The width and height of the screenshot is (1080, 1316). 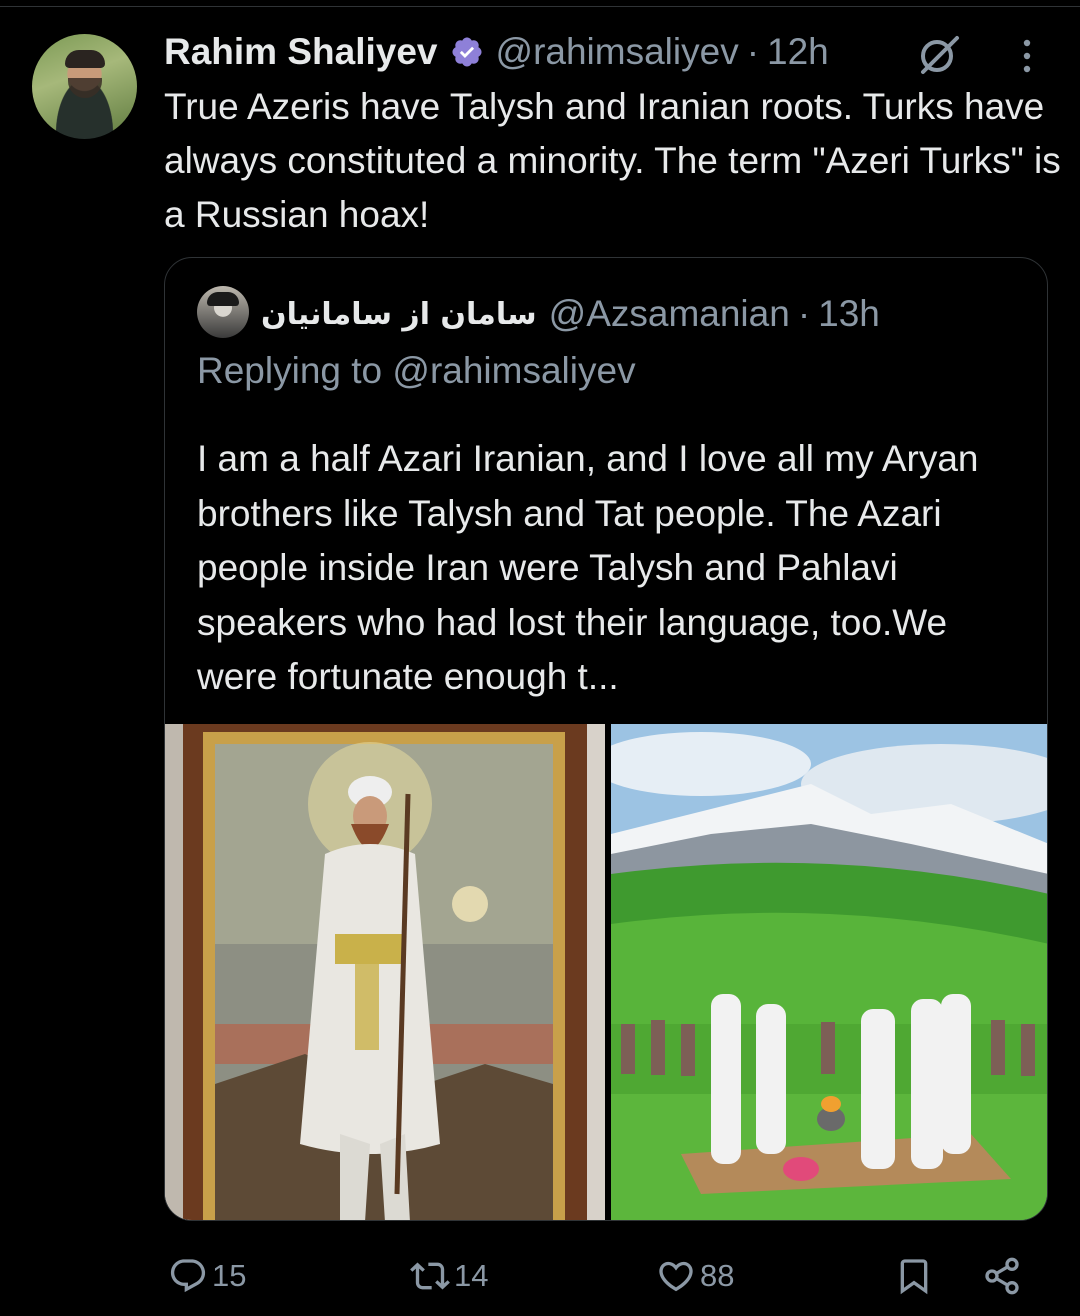 I want to click on verified-badge-icon, so click(x=467, y=52).